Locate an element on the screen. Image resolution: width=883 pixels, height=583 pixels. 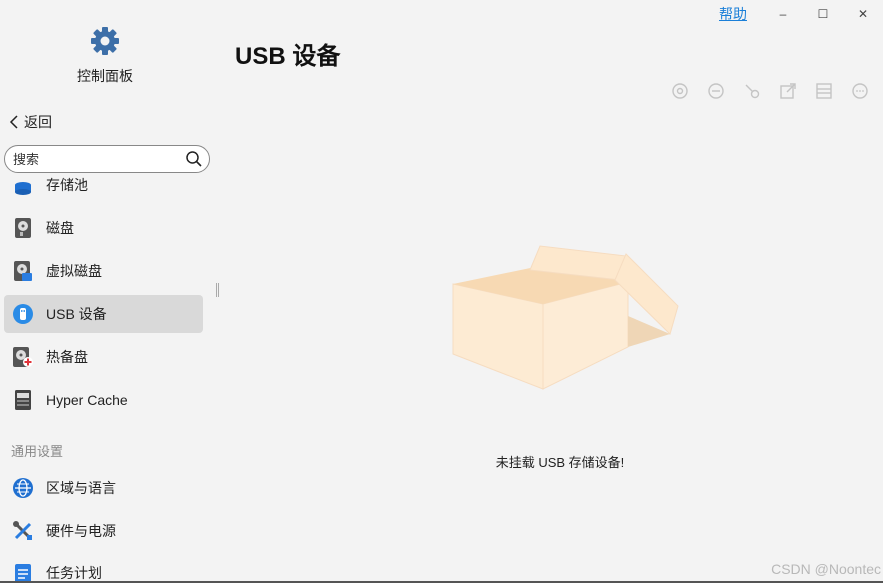
format-icon is located at coordinates (824, 91).